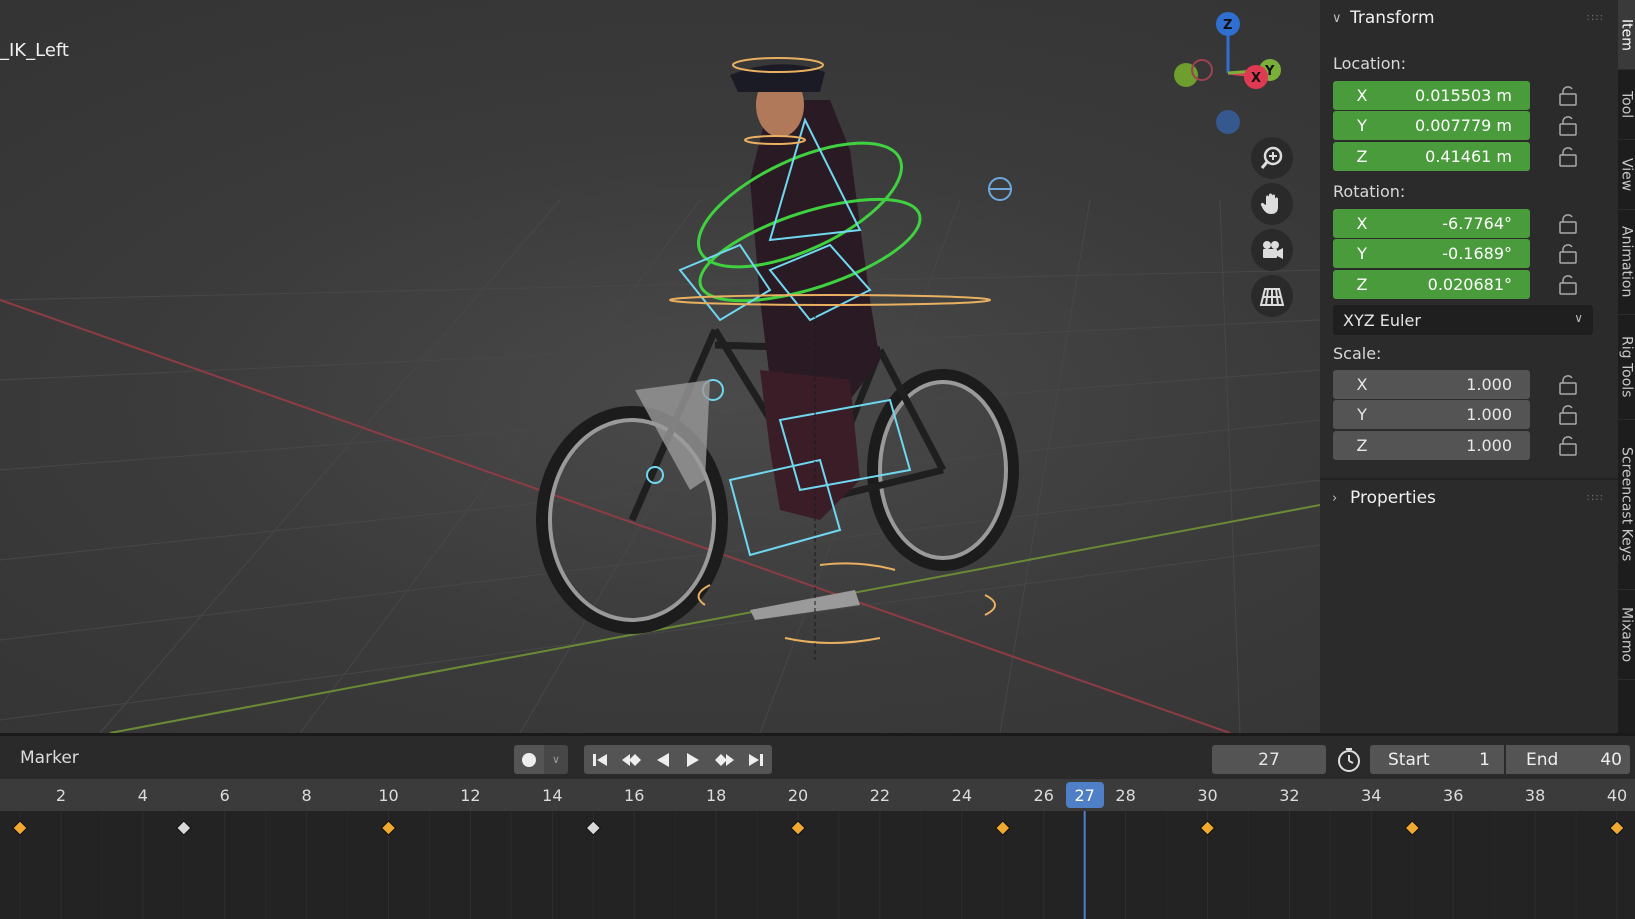 The height and width of the screenshot is (919, 1635). Describe the element at coordinates (1431, 95) in the screenshot. I see `location-x-field: X 0.015503 m` at that location.